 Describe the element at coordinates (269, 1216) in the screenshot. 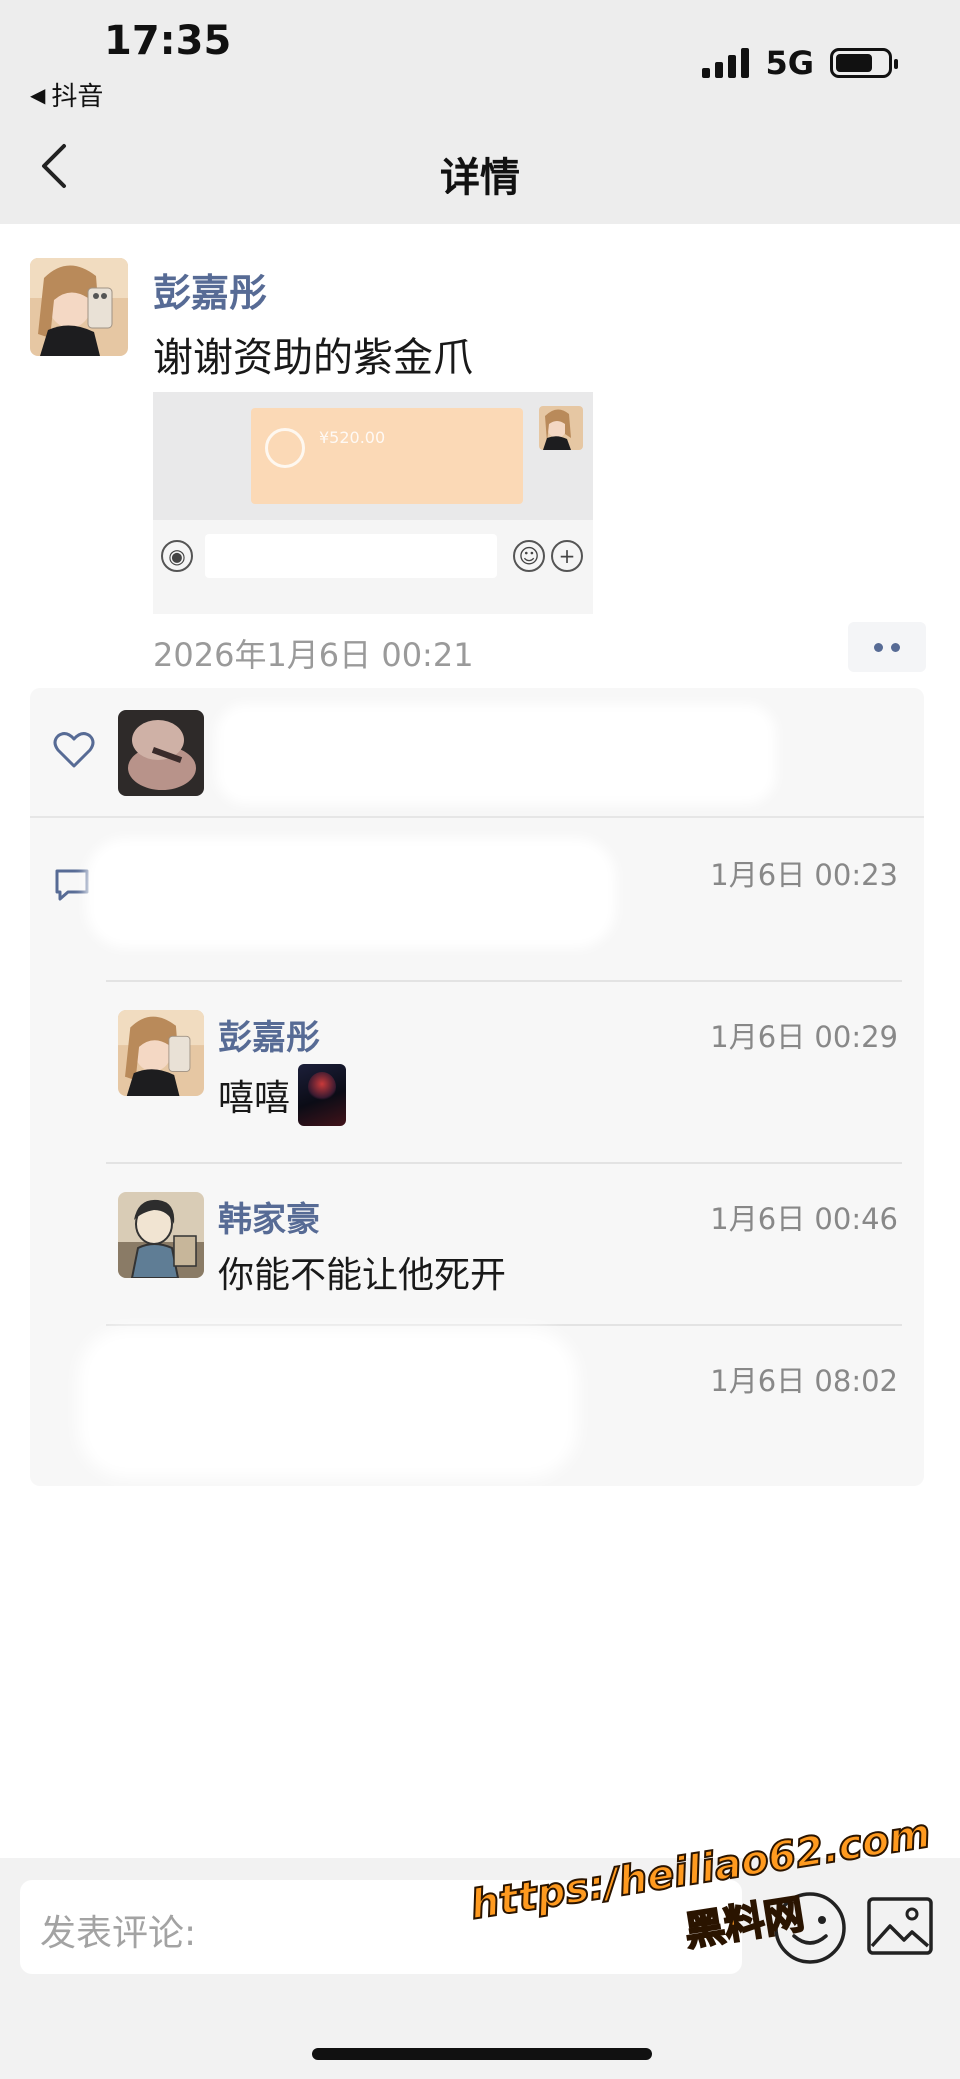

I see `commenter-name: 韩家豪` at that location.